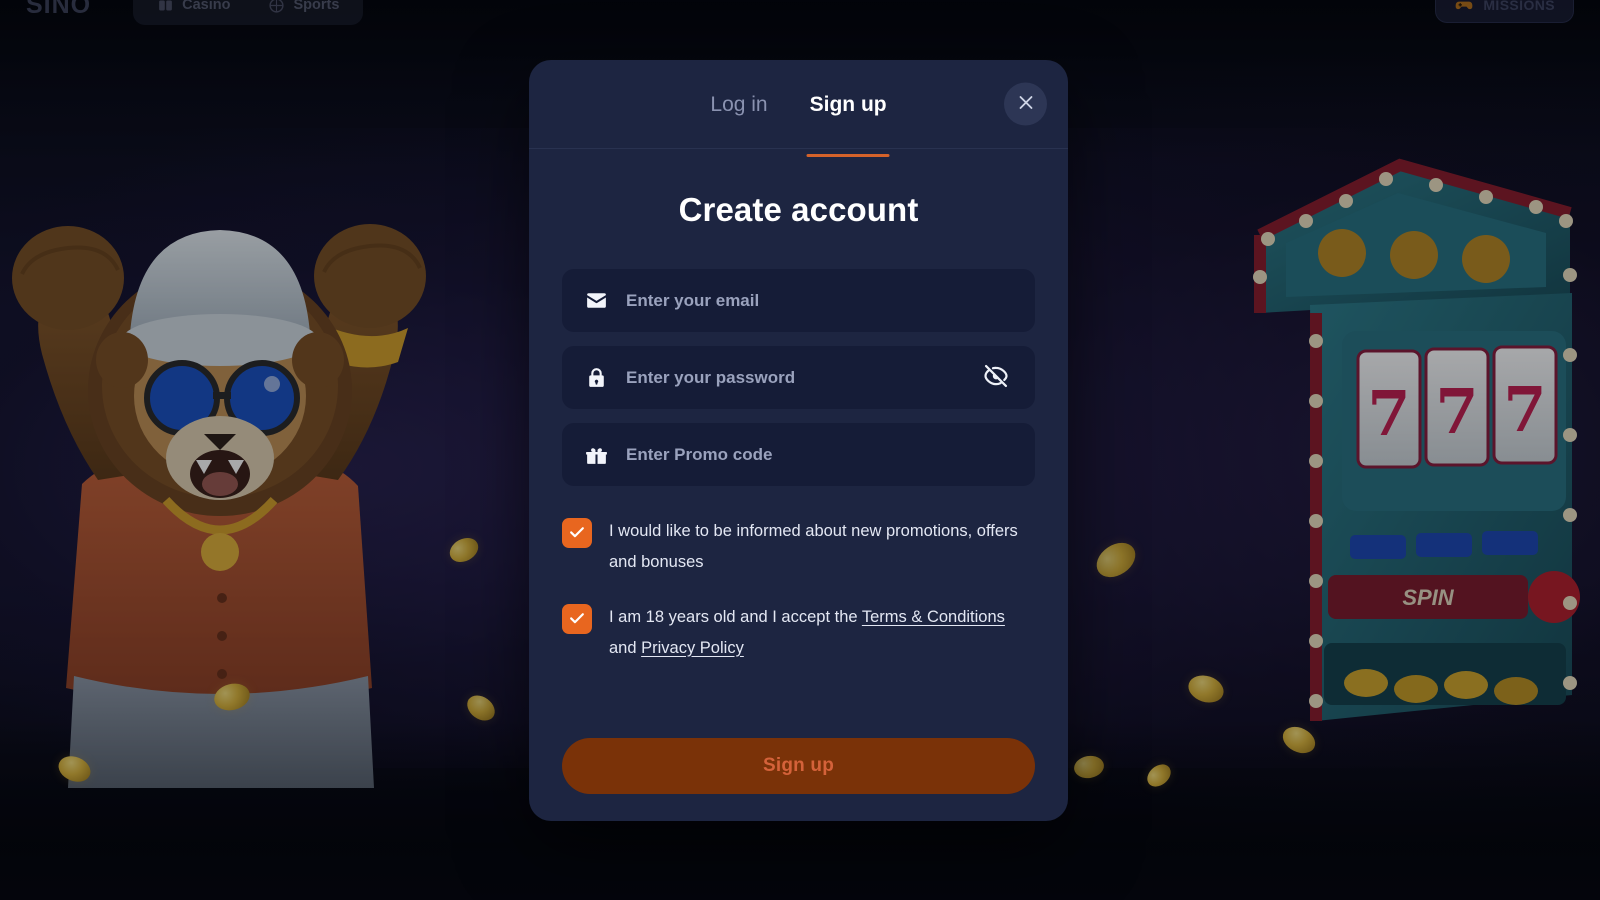  What do you see at coordinates (933, 617) in the screenshot?
I see `terms-and-conditions-link: Terms & Conditions` at bounding box center [933, 617].